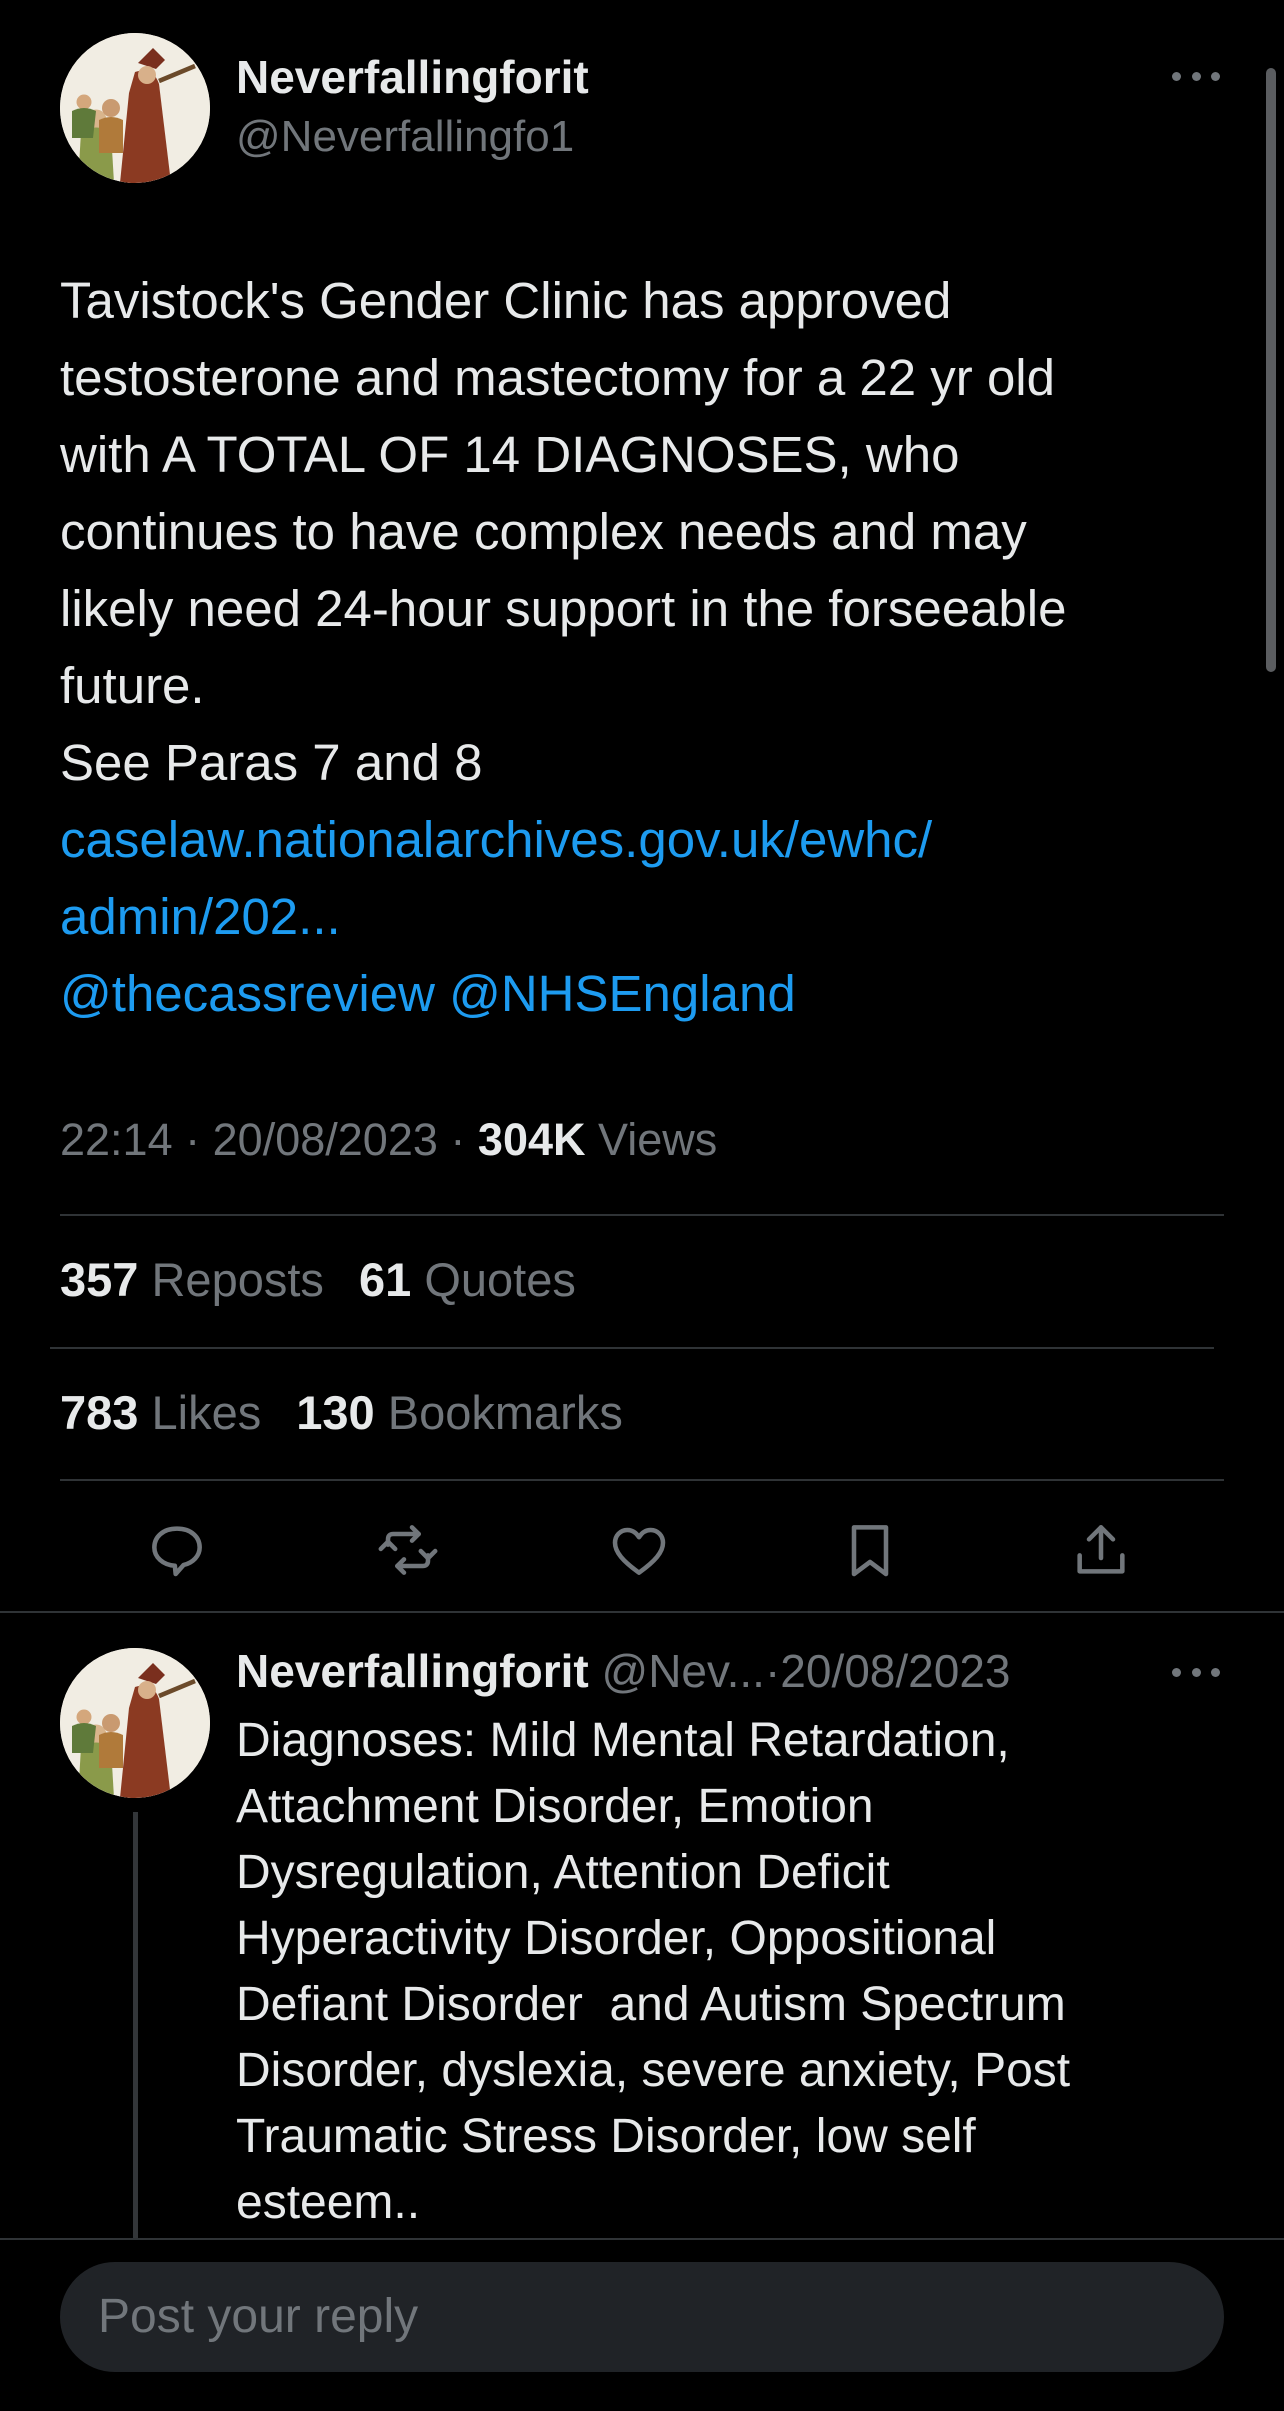  I want to click on reply-date: 20/08/2023, so click(895, 1671).